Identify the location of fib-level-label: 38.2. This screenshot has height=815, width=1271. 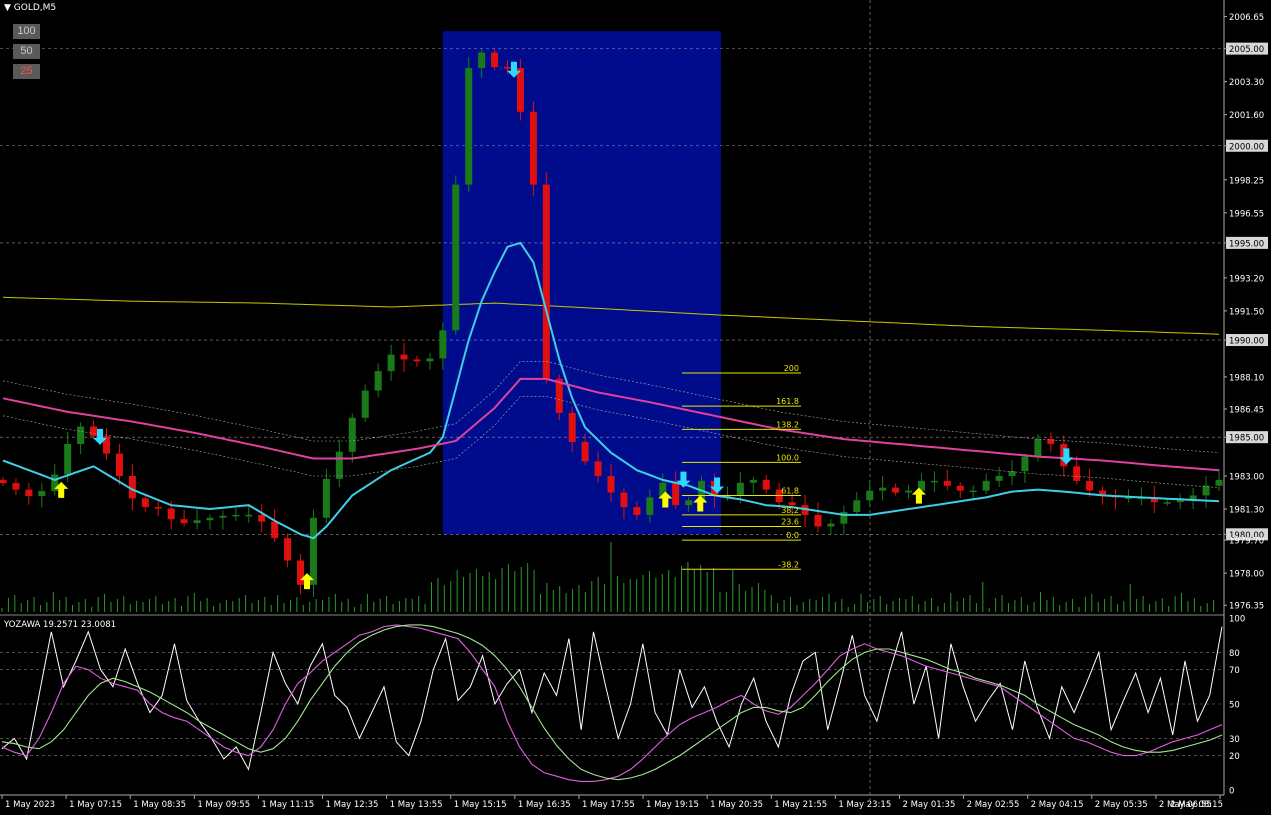
(790, 510).